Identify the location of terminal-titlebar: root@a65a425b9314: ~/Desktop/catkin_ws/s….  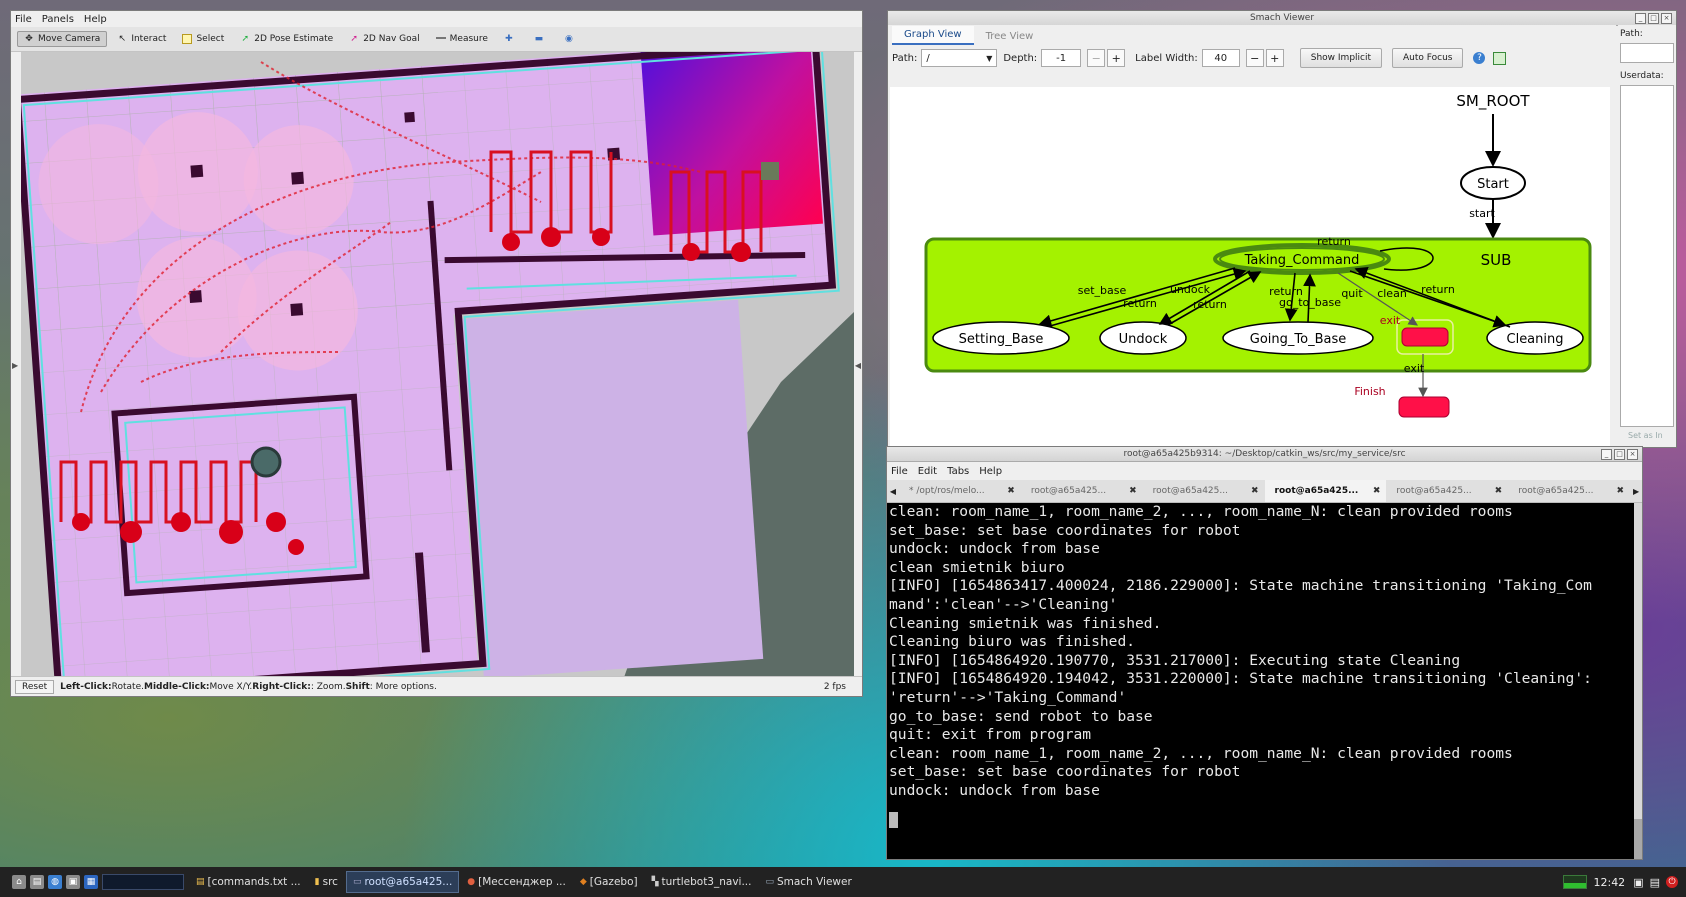
(1264, 454).